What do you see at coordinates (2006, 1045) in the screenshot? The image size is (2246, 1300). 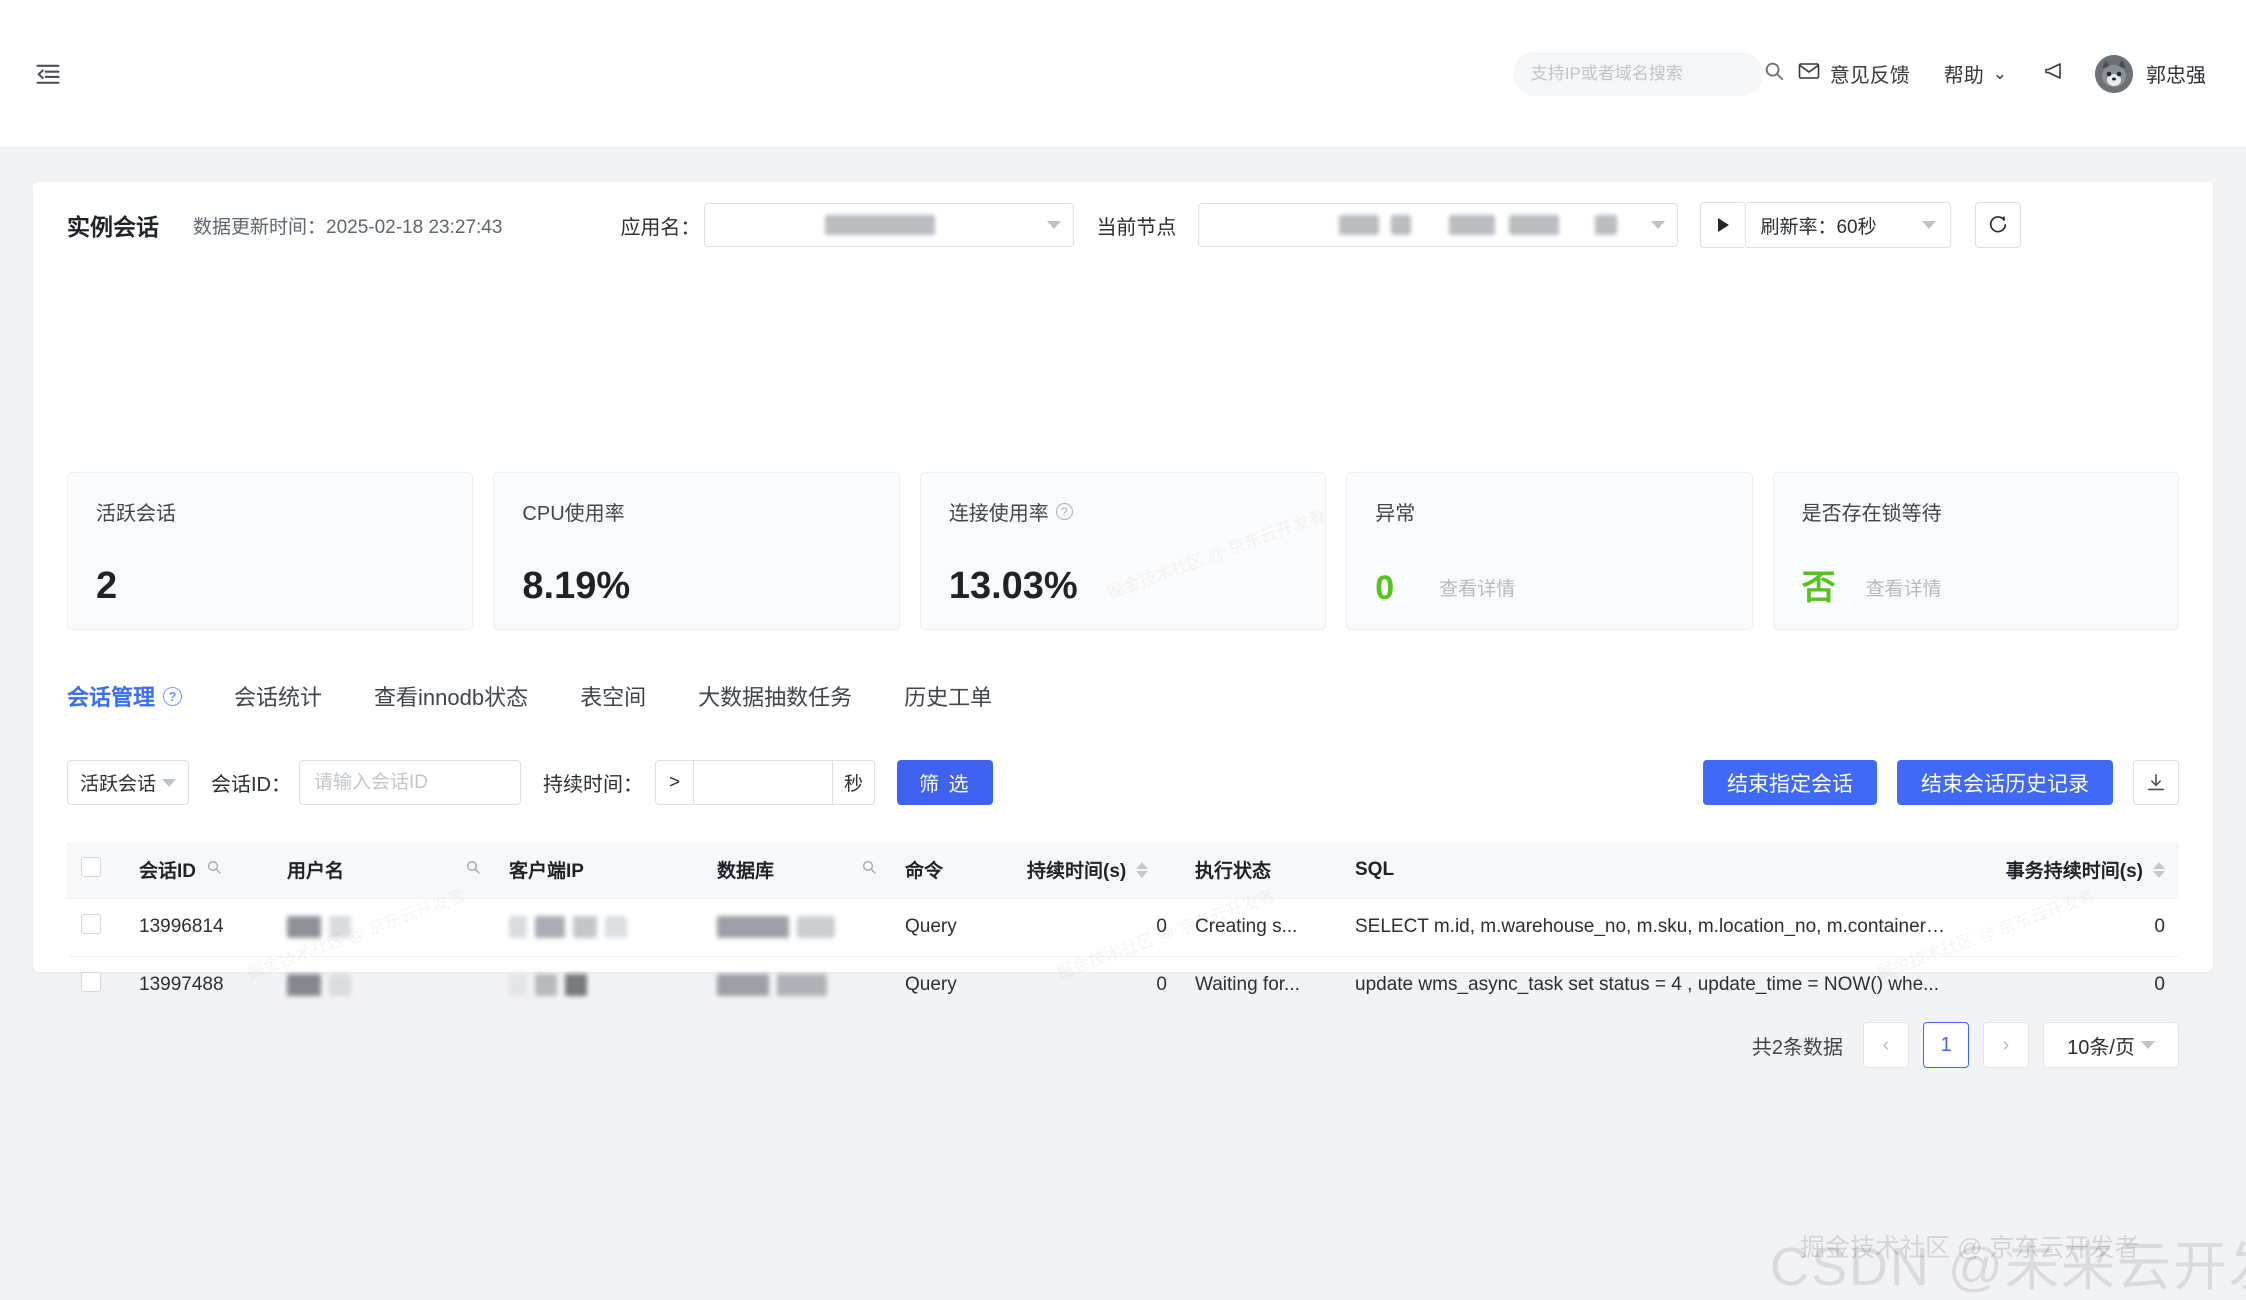 I see `next-page-button: ›` at bounding box center [2006, 1045].